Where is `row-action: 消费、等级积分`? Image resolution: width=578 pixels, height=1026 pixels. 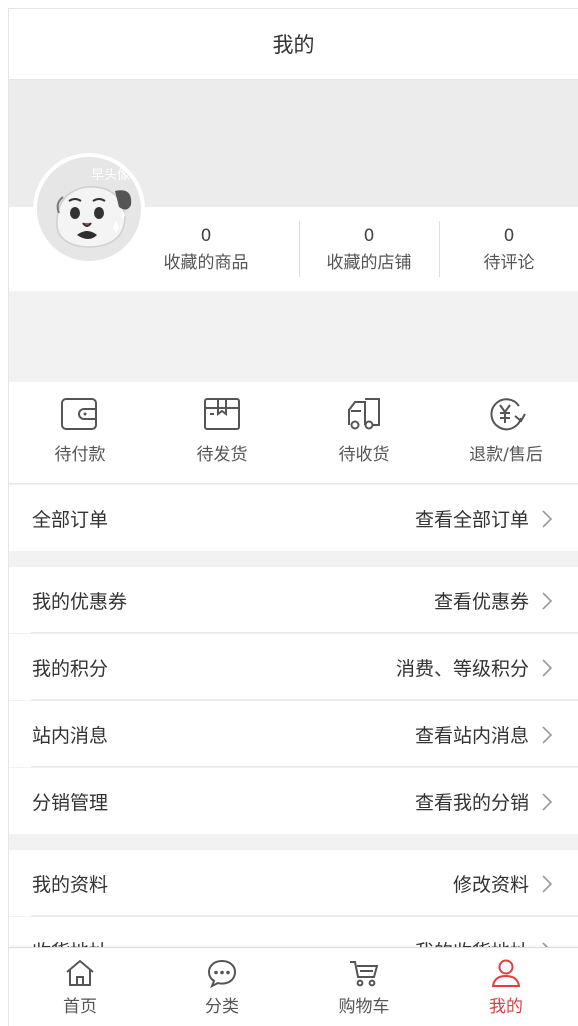 row-action: 消费、等级积分 is located at coordinates (462, 668).